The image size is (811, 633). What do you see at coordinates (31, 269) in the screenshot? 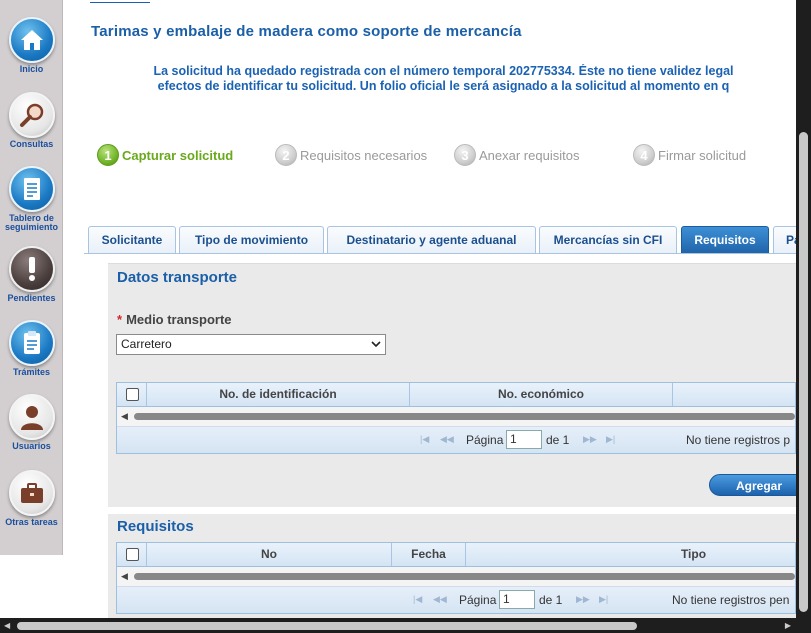
I see `exclamation-icon` at bounding box center [31, 269].